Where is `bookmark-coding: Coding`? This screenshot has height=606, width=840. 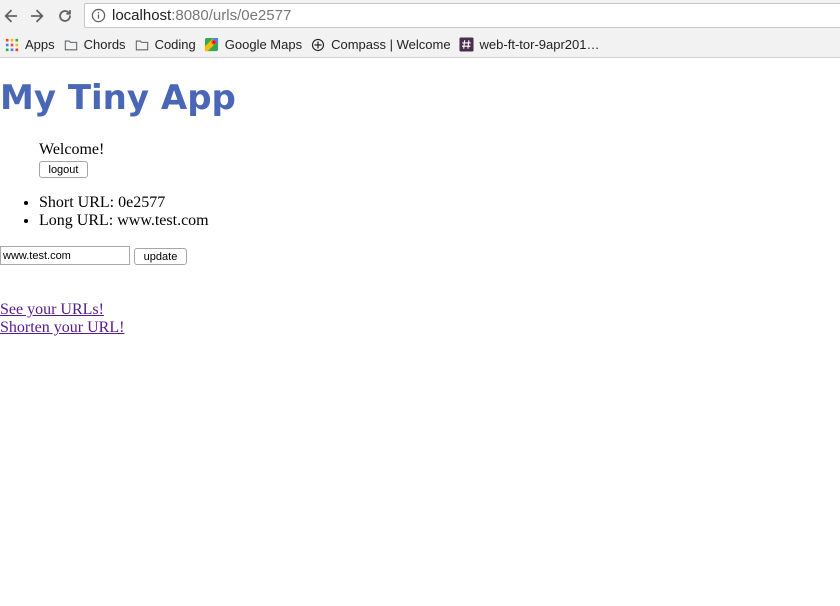 bookmark-coding: Coding is located at coordinates (165, 45).